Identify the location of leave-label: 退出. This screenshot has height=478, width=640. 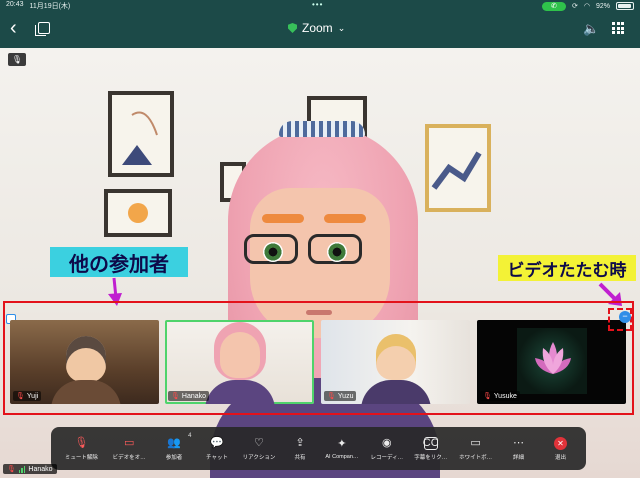
(560, 457).